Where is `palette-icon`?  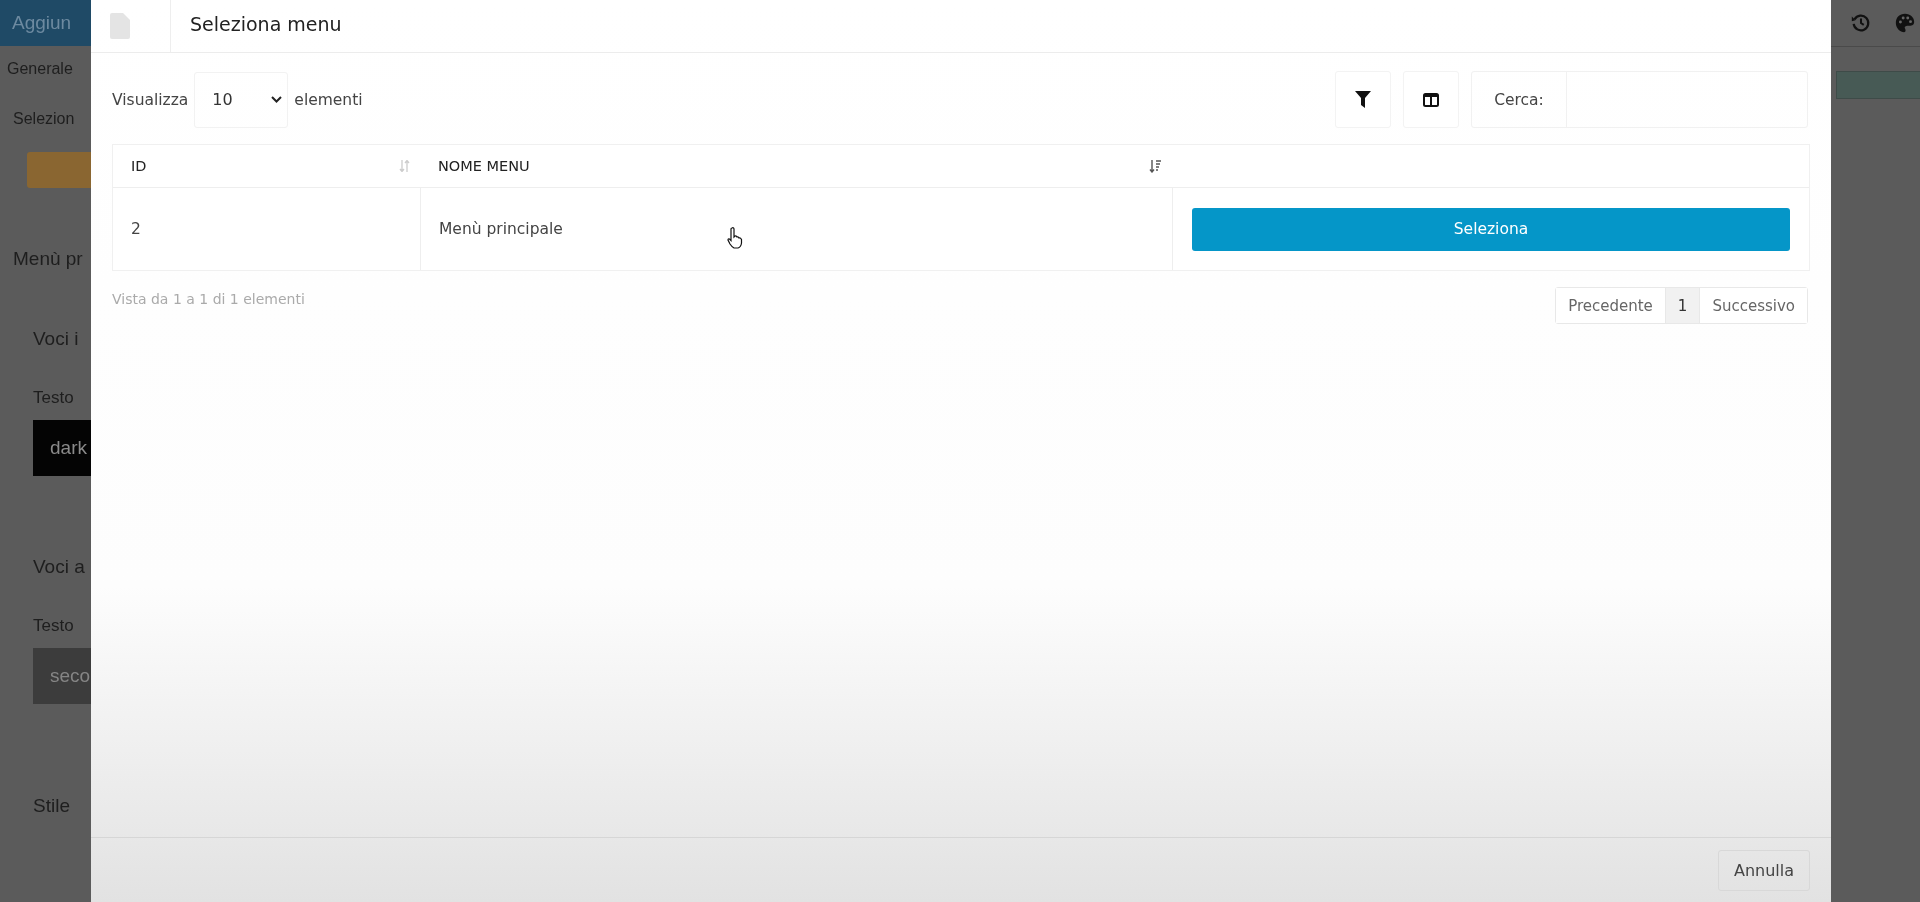 palette-icon is located at coordinates (1905, 23).